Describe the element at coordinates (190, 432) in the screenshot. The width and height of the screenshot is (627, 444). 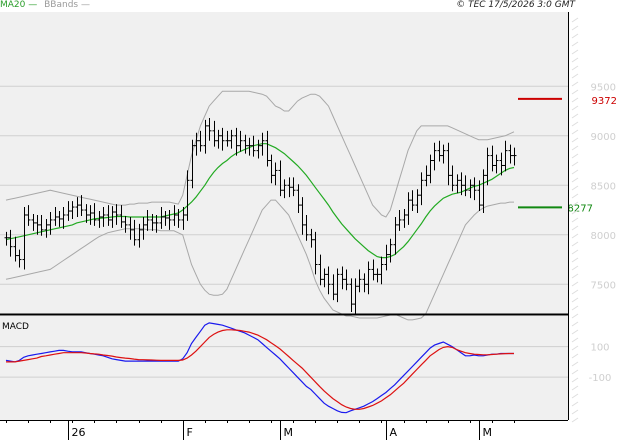
I see `month-label: F` at that location.